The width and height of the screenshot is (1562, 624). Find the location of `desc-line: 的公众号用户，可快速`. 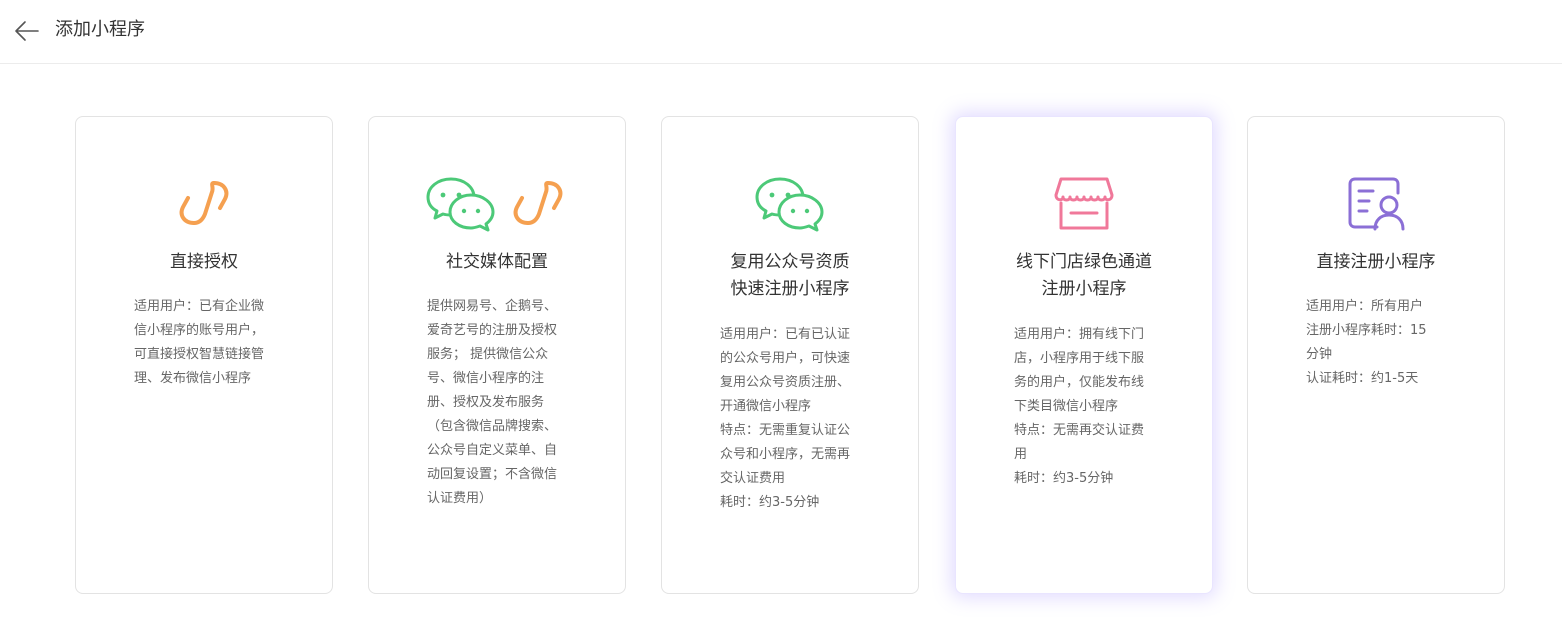

desc-line: 的公众号用户，可快速 is located at coordinates (785, 358).